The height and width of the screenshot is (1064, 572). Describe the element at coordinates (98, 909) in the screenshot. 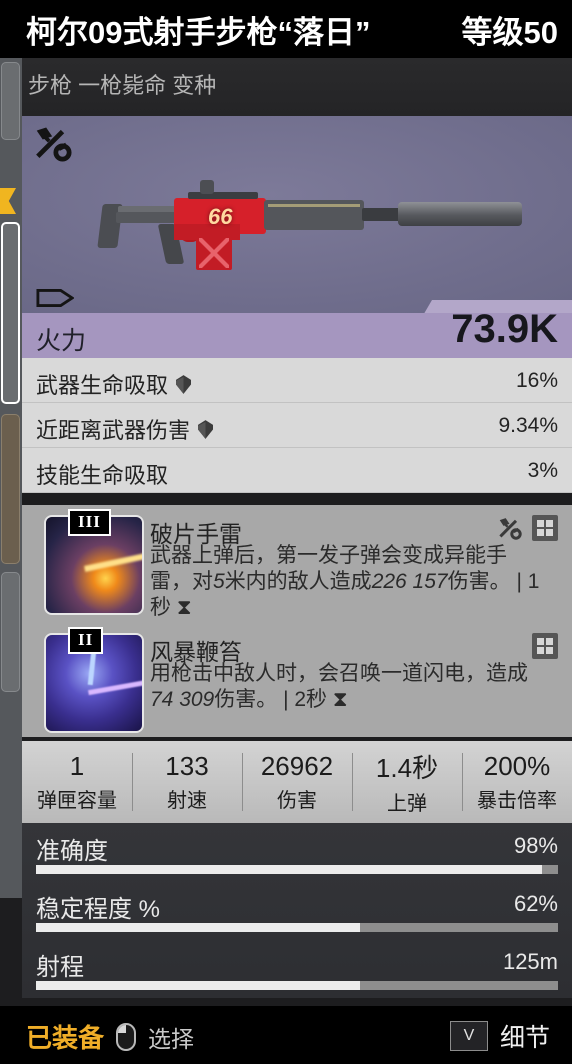

I see `bar-label: 稳定程度 %` at that location.